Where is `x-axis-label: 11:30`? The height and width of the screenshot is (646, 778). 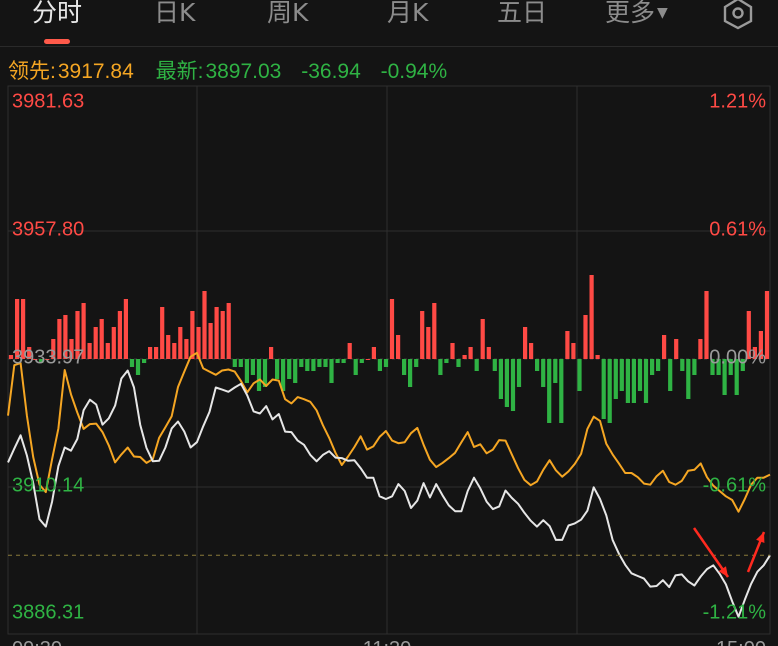
x-axis-label: 11:30 is located at coordinates (387, 642).